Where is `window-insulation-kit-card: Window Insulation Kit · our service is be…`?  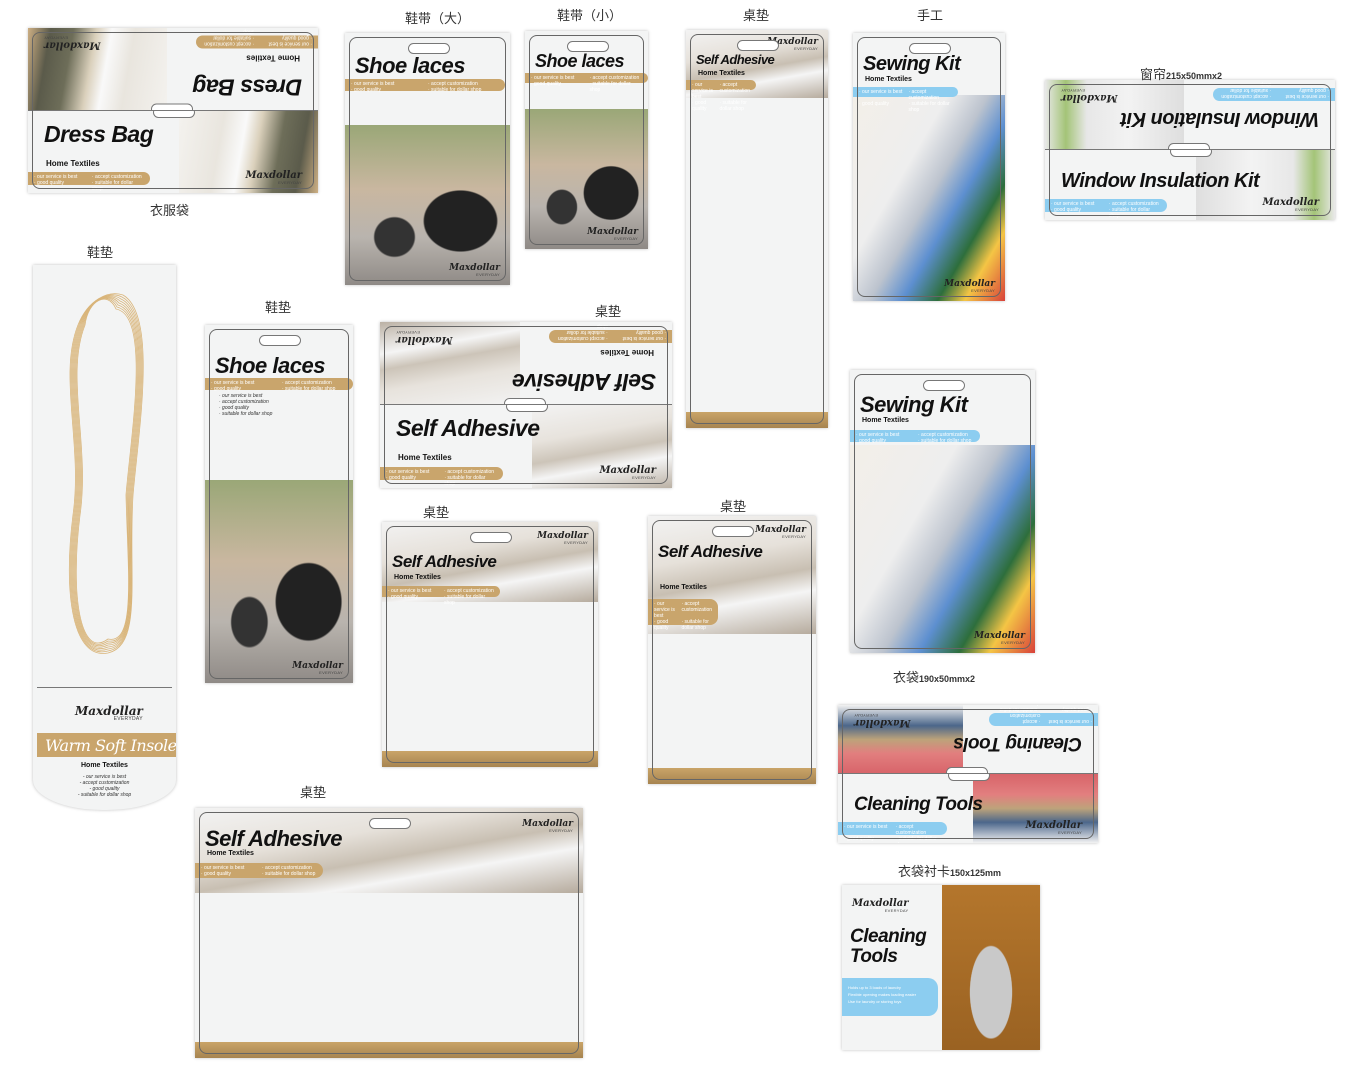
window-insulation-kit-card: Window Insulation Kit · our service is be… is located at coordinates (1190, 150).